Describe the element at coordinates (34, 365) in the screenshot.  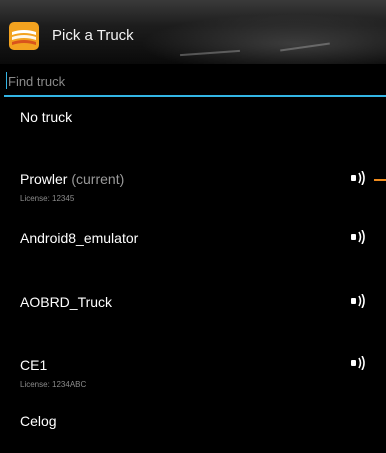
I see `truck-name: CE1` at that location.